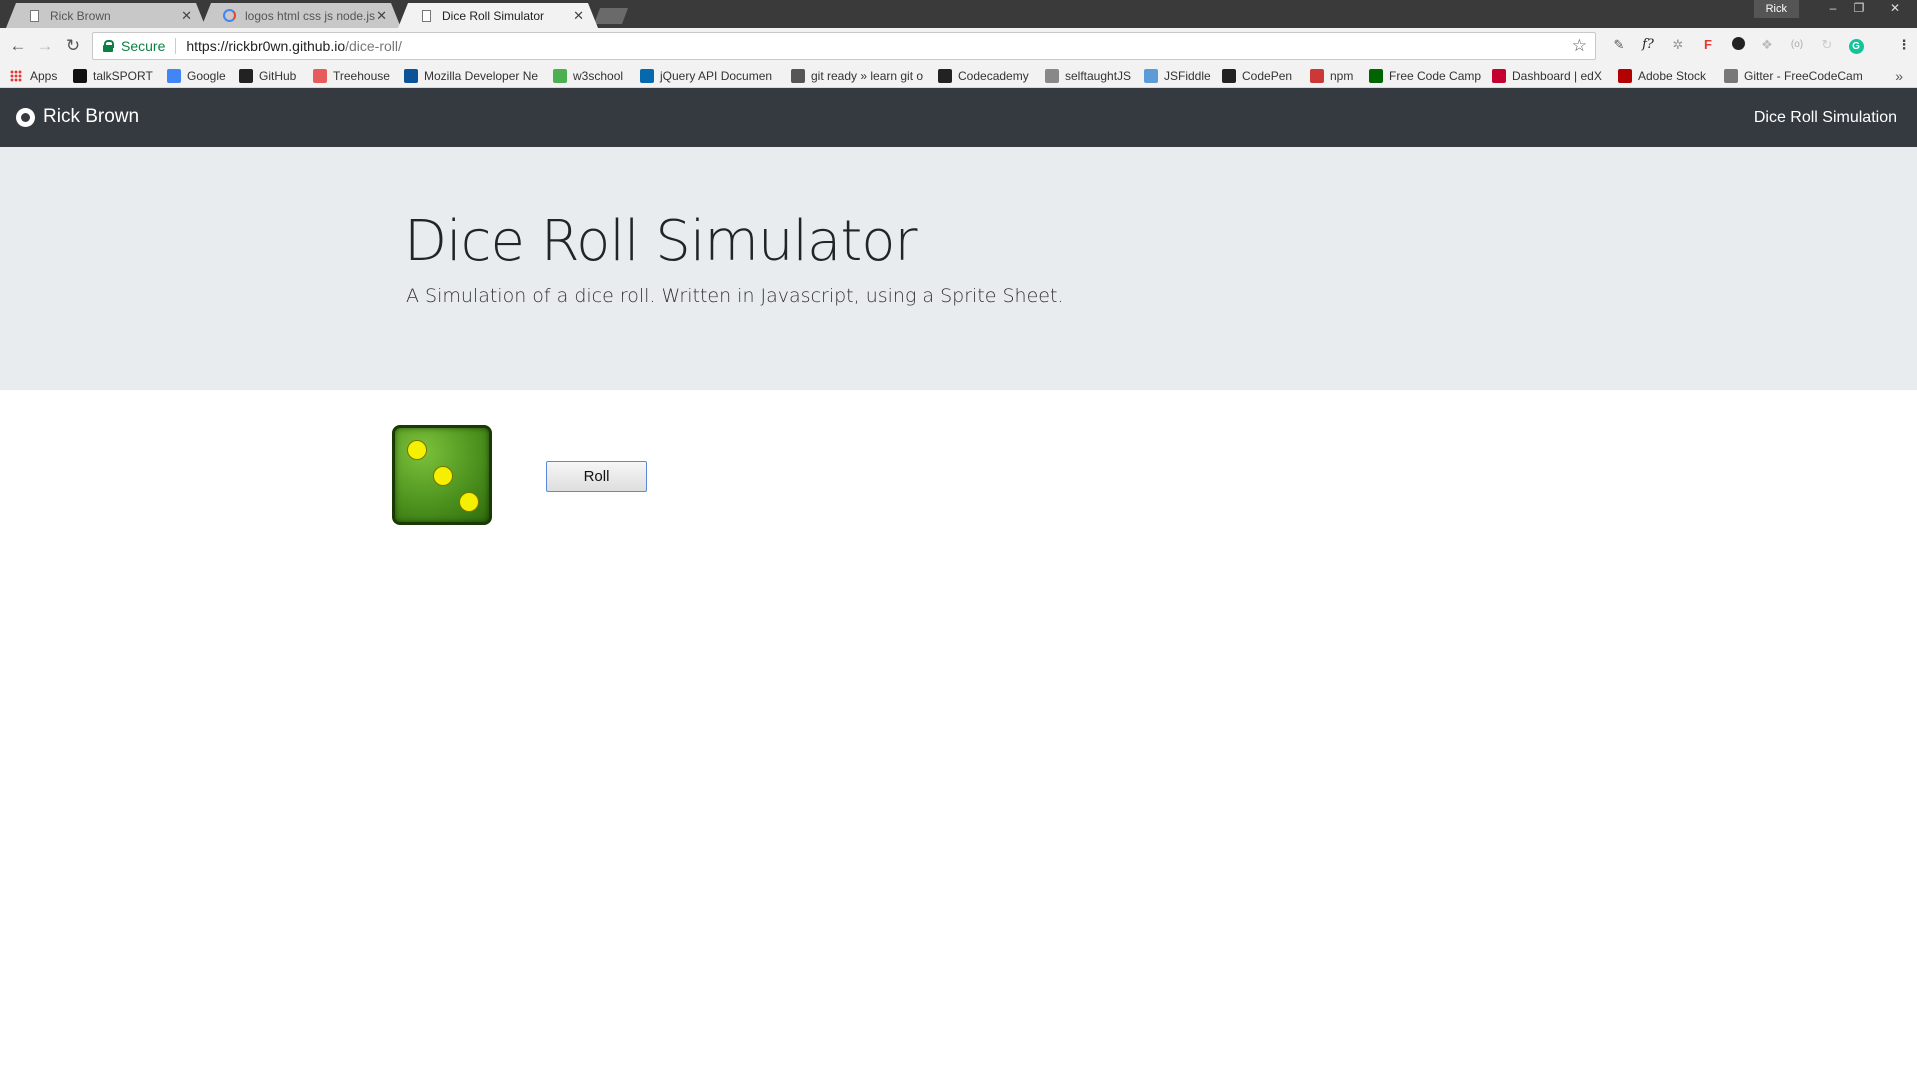 The width and height of the screenshot is (1917, 1080). I want to click on lock-icon, so click(108, 46).